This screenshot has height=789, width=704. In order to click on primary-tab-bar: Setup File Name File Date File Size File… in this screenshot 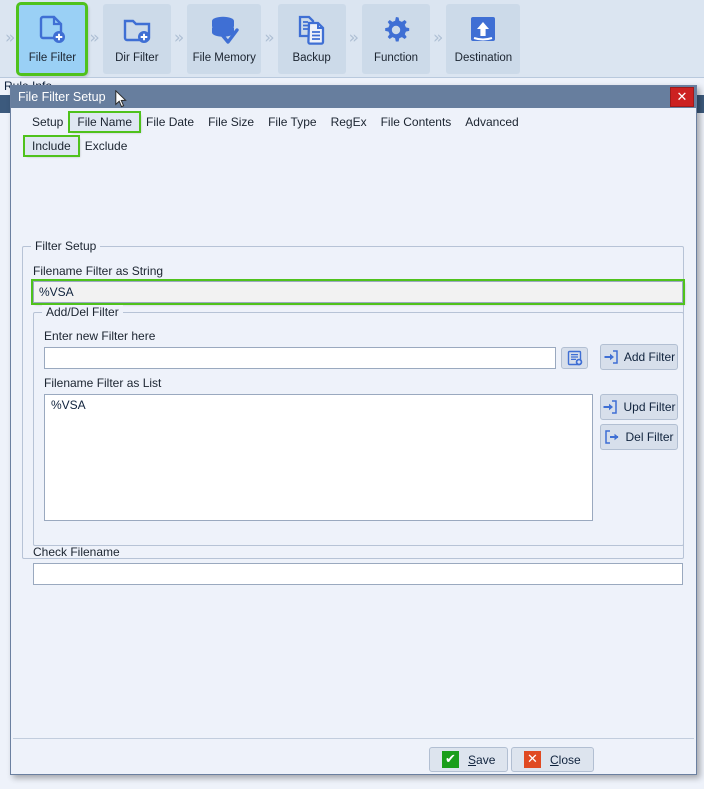, I will do `click(353, 122)`.